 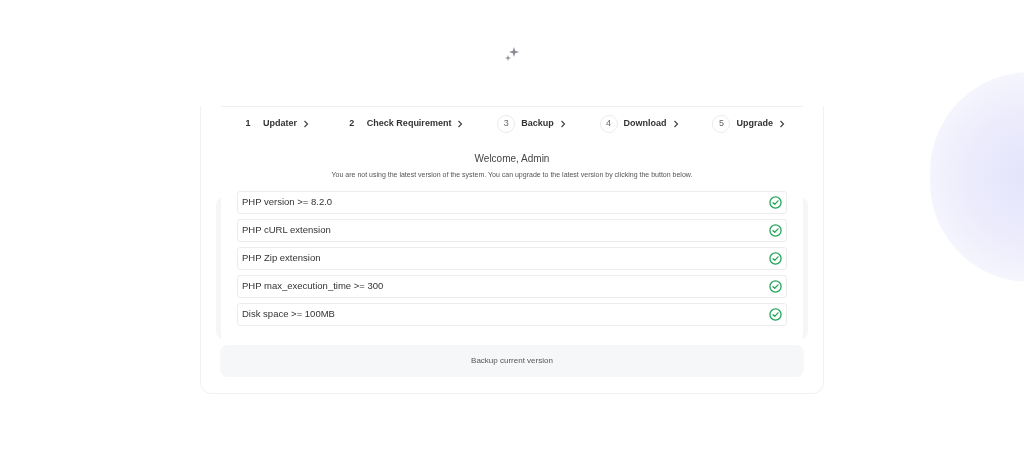 What do you see at coordinates (288, 313) in the screenshot?
I see `requirement-label: Disk space >= 100MB` at bounding box center [288, 313].